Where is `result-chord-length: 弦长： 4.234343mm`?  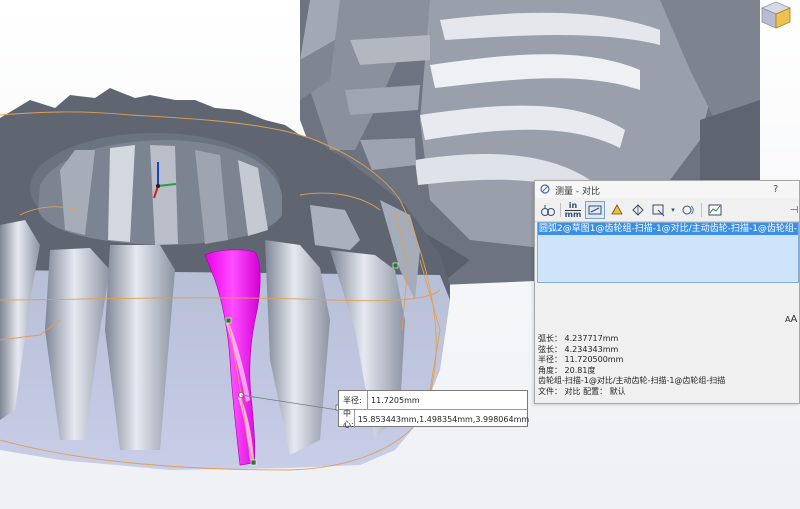
result-chord-length: 弦长： 4.234343mm is located at coordinates (578, 349).